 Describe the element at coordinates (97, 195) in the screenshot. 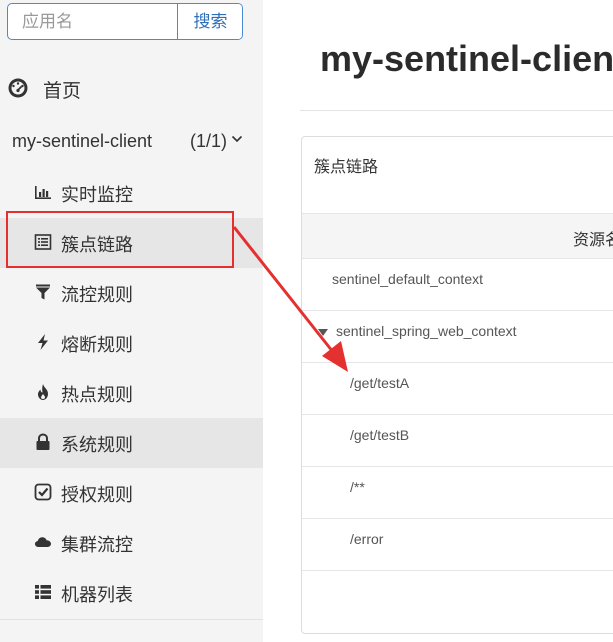

I see `sidebar-item-label: 实时监控` at that location.